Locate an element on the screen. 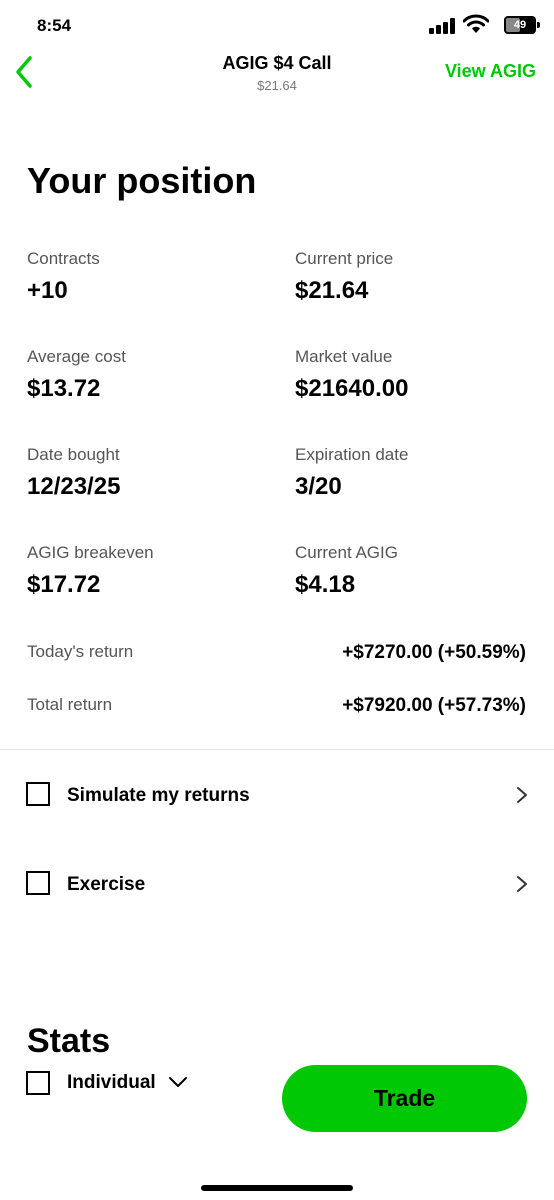 The height and width of the screenshot is (1200, 554). total-return-value: +$7920.00 (+57.73%) is located at coordinates (434, 705).